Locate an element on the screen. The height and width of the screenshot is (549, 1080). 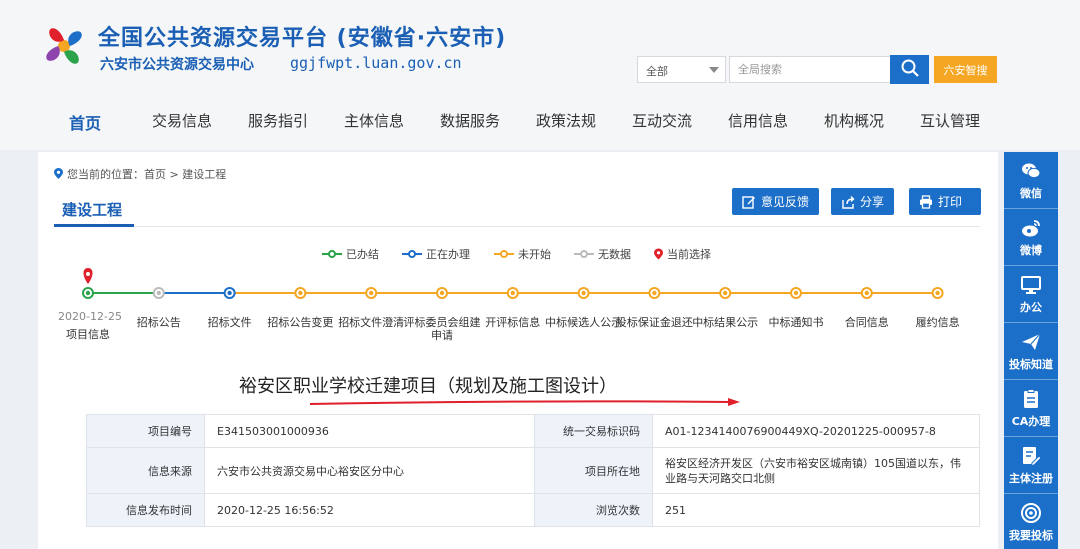
nav-item-interaction: 互动交流 is located at coordinates (662, 120).